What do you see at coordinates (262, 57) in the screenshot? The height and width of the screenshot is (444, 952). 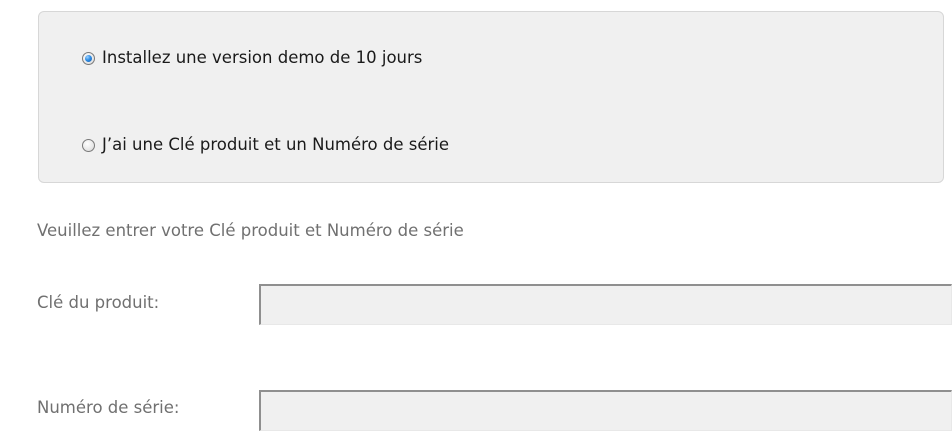 I see `demo-version-label: Installez une version demo de 10 jours` at bounding box center [262, 57].